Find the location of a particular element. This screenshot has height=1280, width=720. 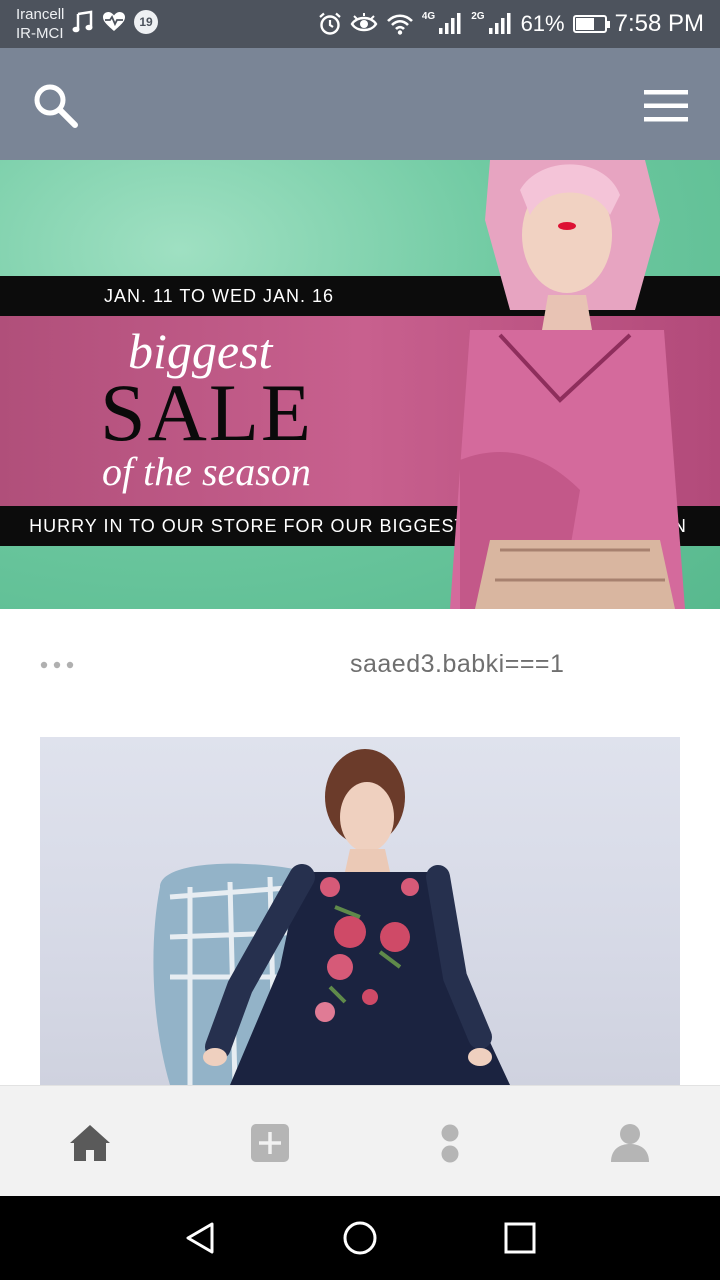

system-navigation-bar is located at coordinates (360, 1238).